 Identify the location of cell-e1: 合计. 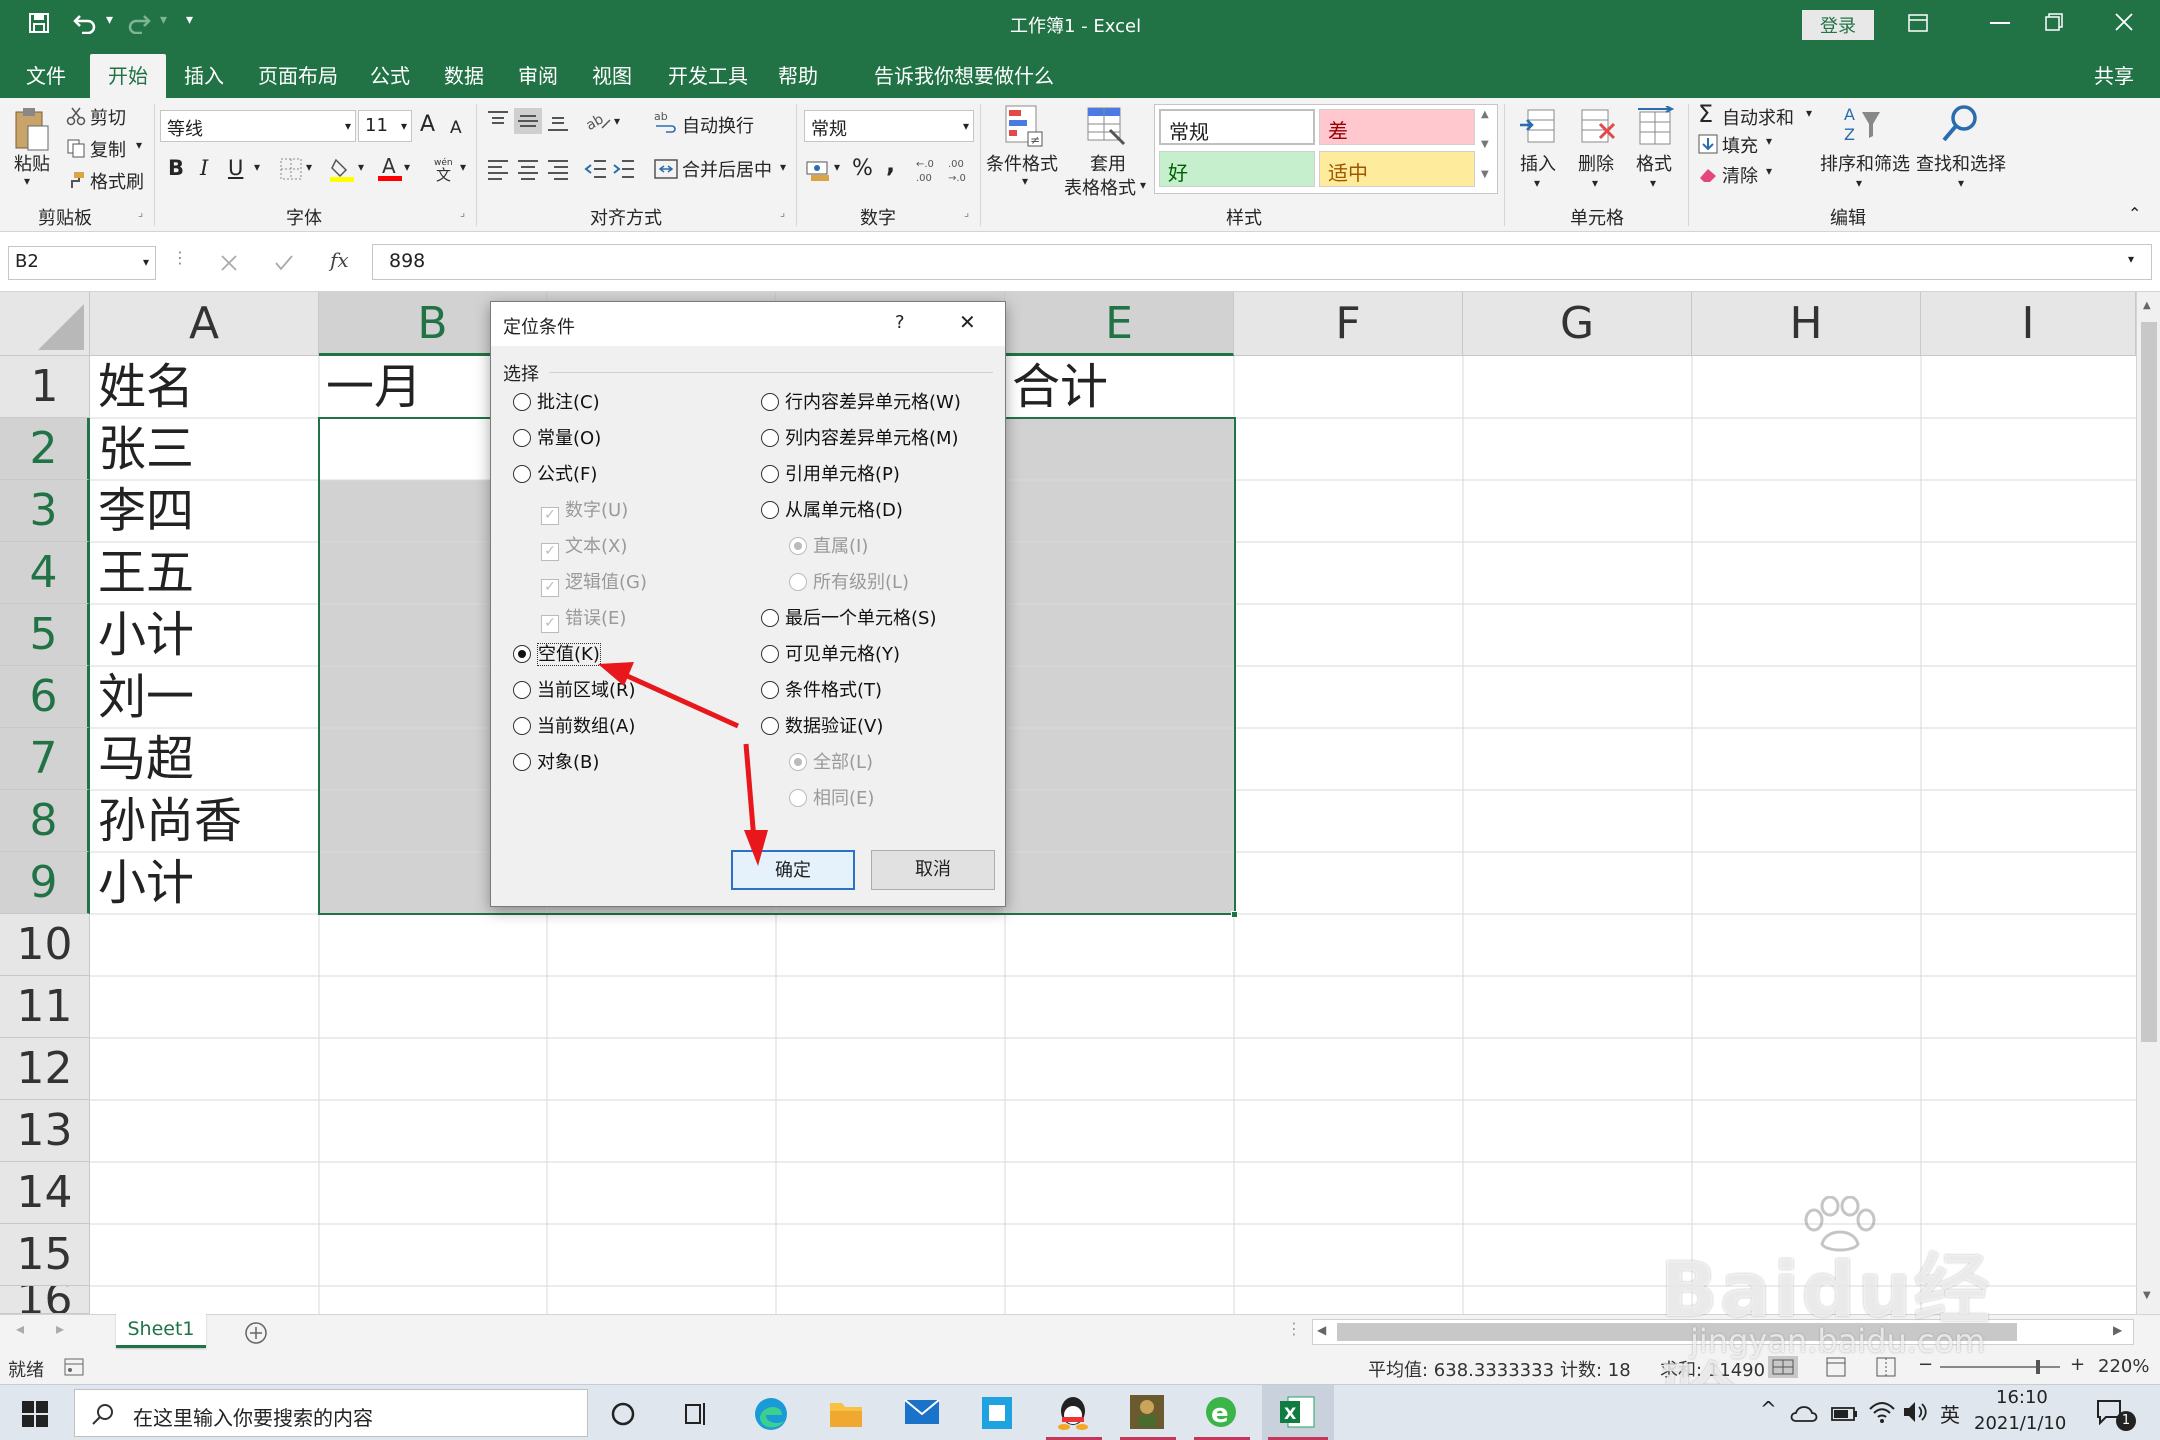
(1060, 387).